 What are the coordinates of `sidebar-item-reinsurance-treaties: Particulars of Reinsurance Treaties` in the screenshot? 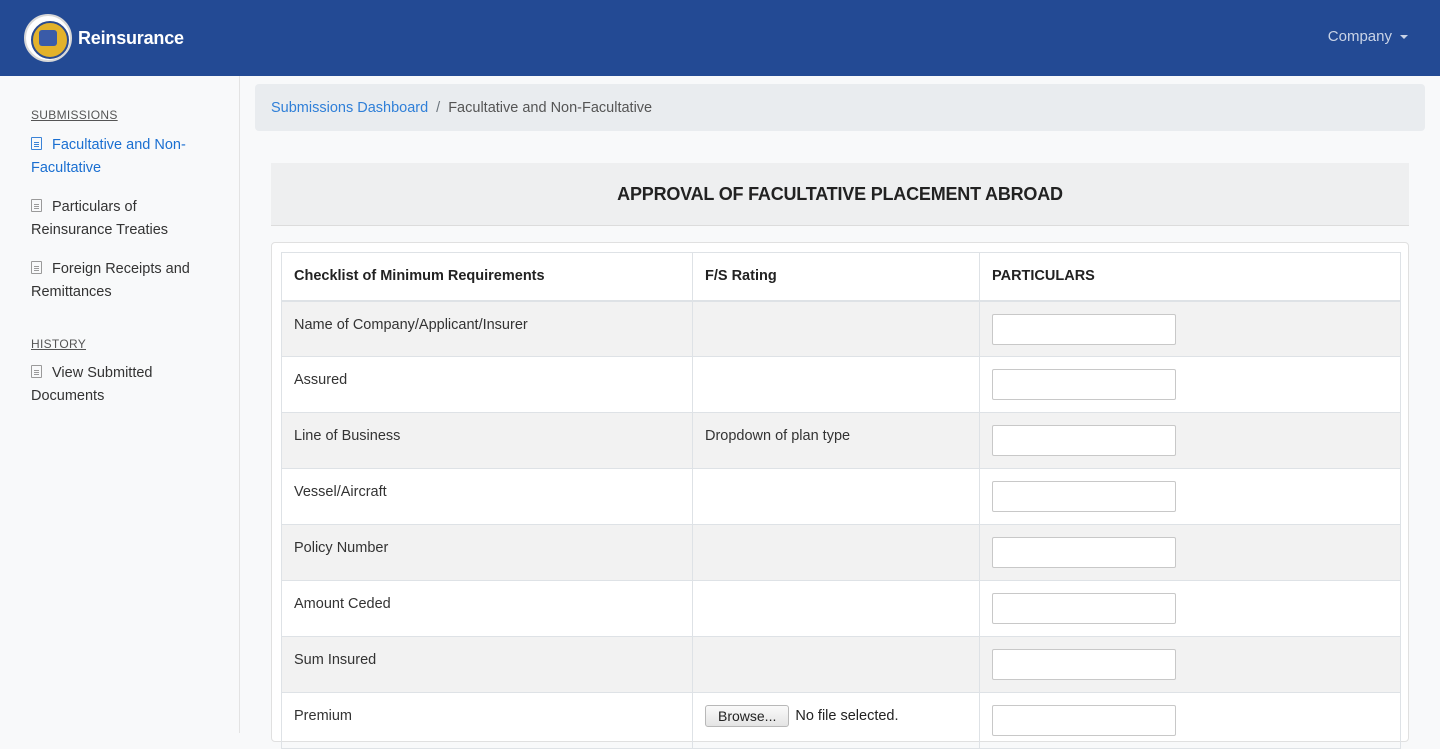 It's located at (126, 219).